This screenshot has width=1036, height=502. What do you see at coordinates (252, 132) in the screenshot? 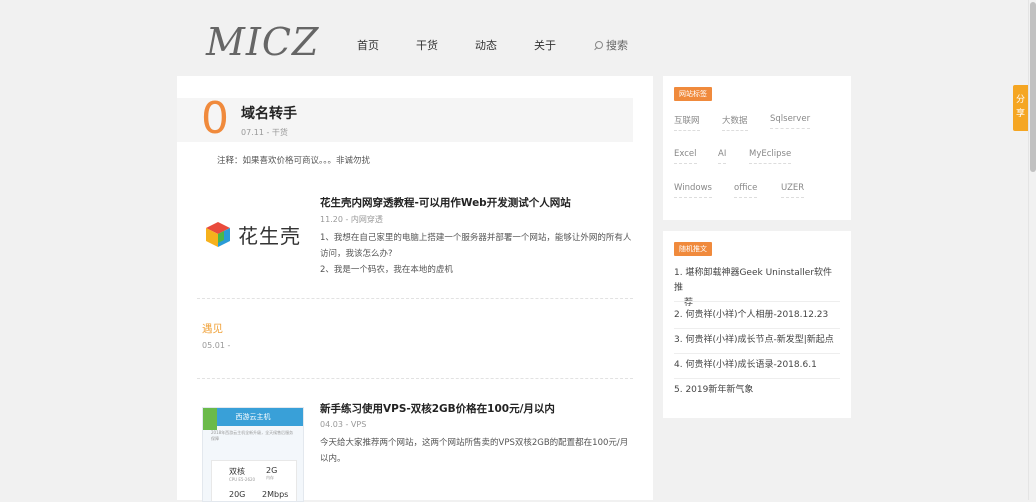
I see `post-date: 07.11` at bounding box center [252, 132].